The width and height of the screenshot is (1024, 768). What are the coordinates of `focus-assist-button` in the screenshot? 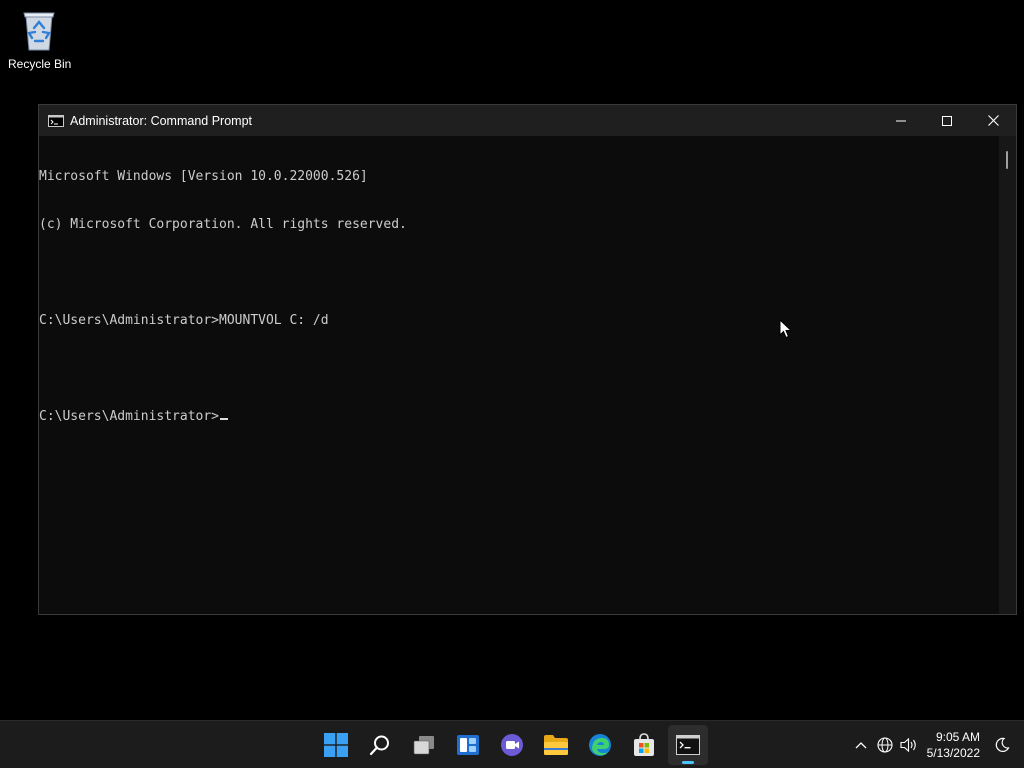 It's located at (1002, 745).